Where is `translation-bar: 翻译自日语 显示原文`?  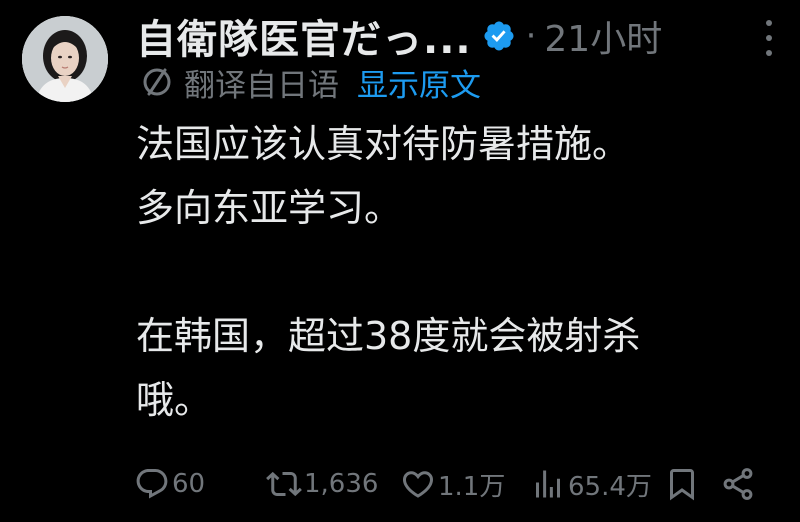
translation-bar: 翻译自日语 显示原文 is located at coordinates (310, 82).